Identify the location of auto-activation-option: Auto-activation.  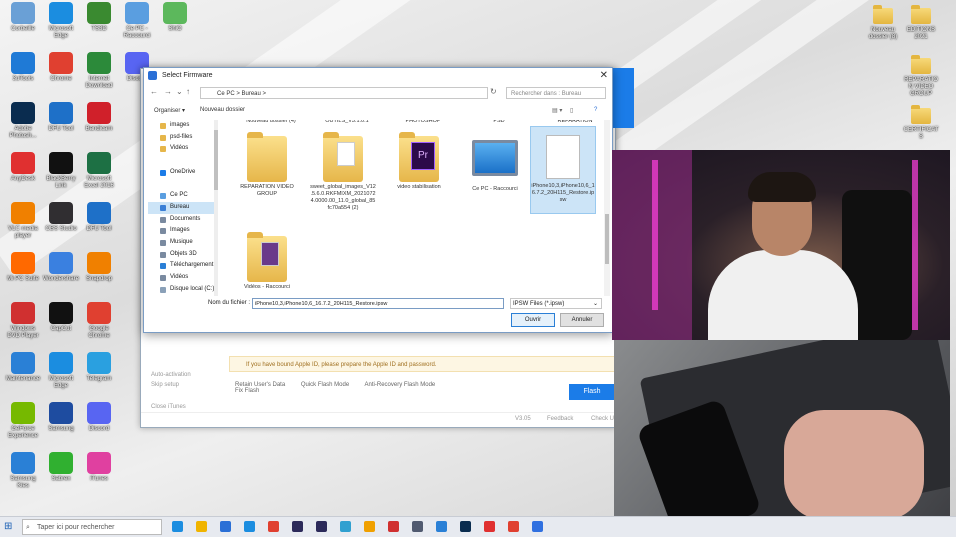
(184, 375).